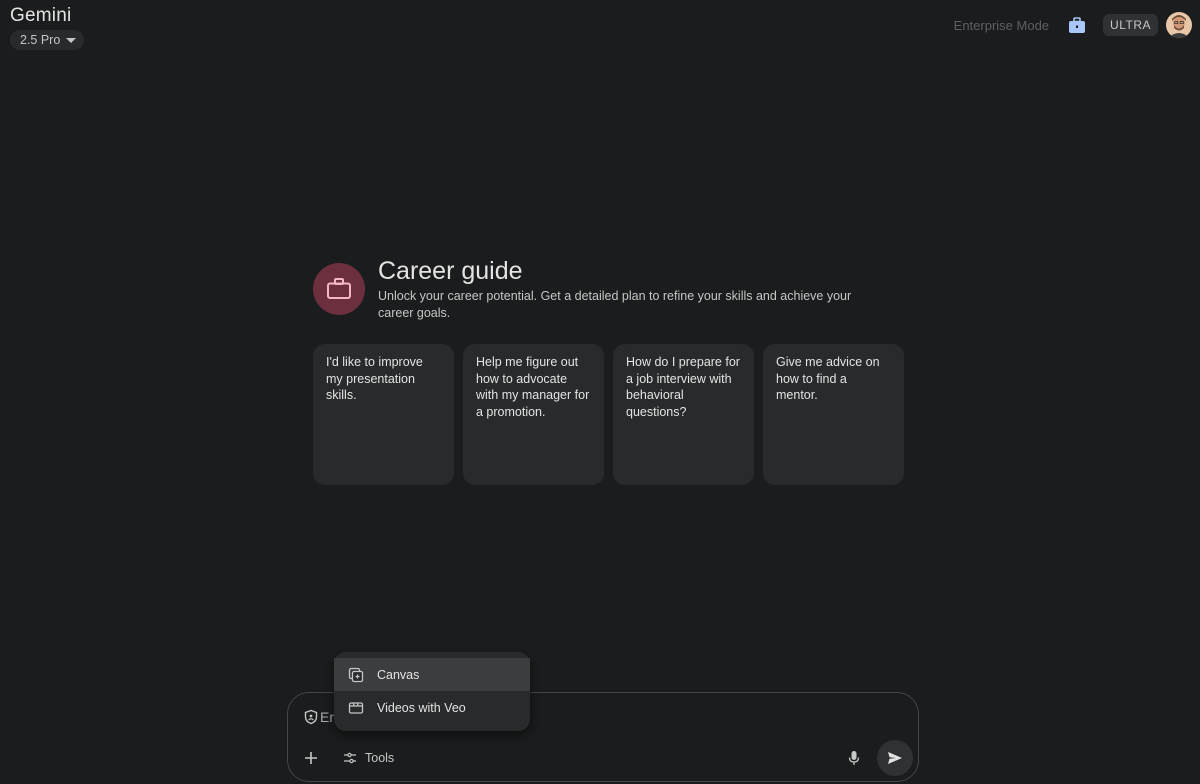  Describe the element at coordinates (356, 708) in the screenshot. I see `video-icon` at that location.